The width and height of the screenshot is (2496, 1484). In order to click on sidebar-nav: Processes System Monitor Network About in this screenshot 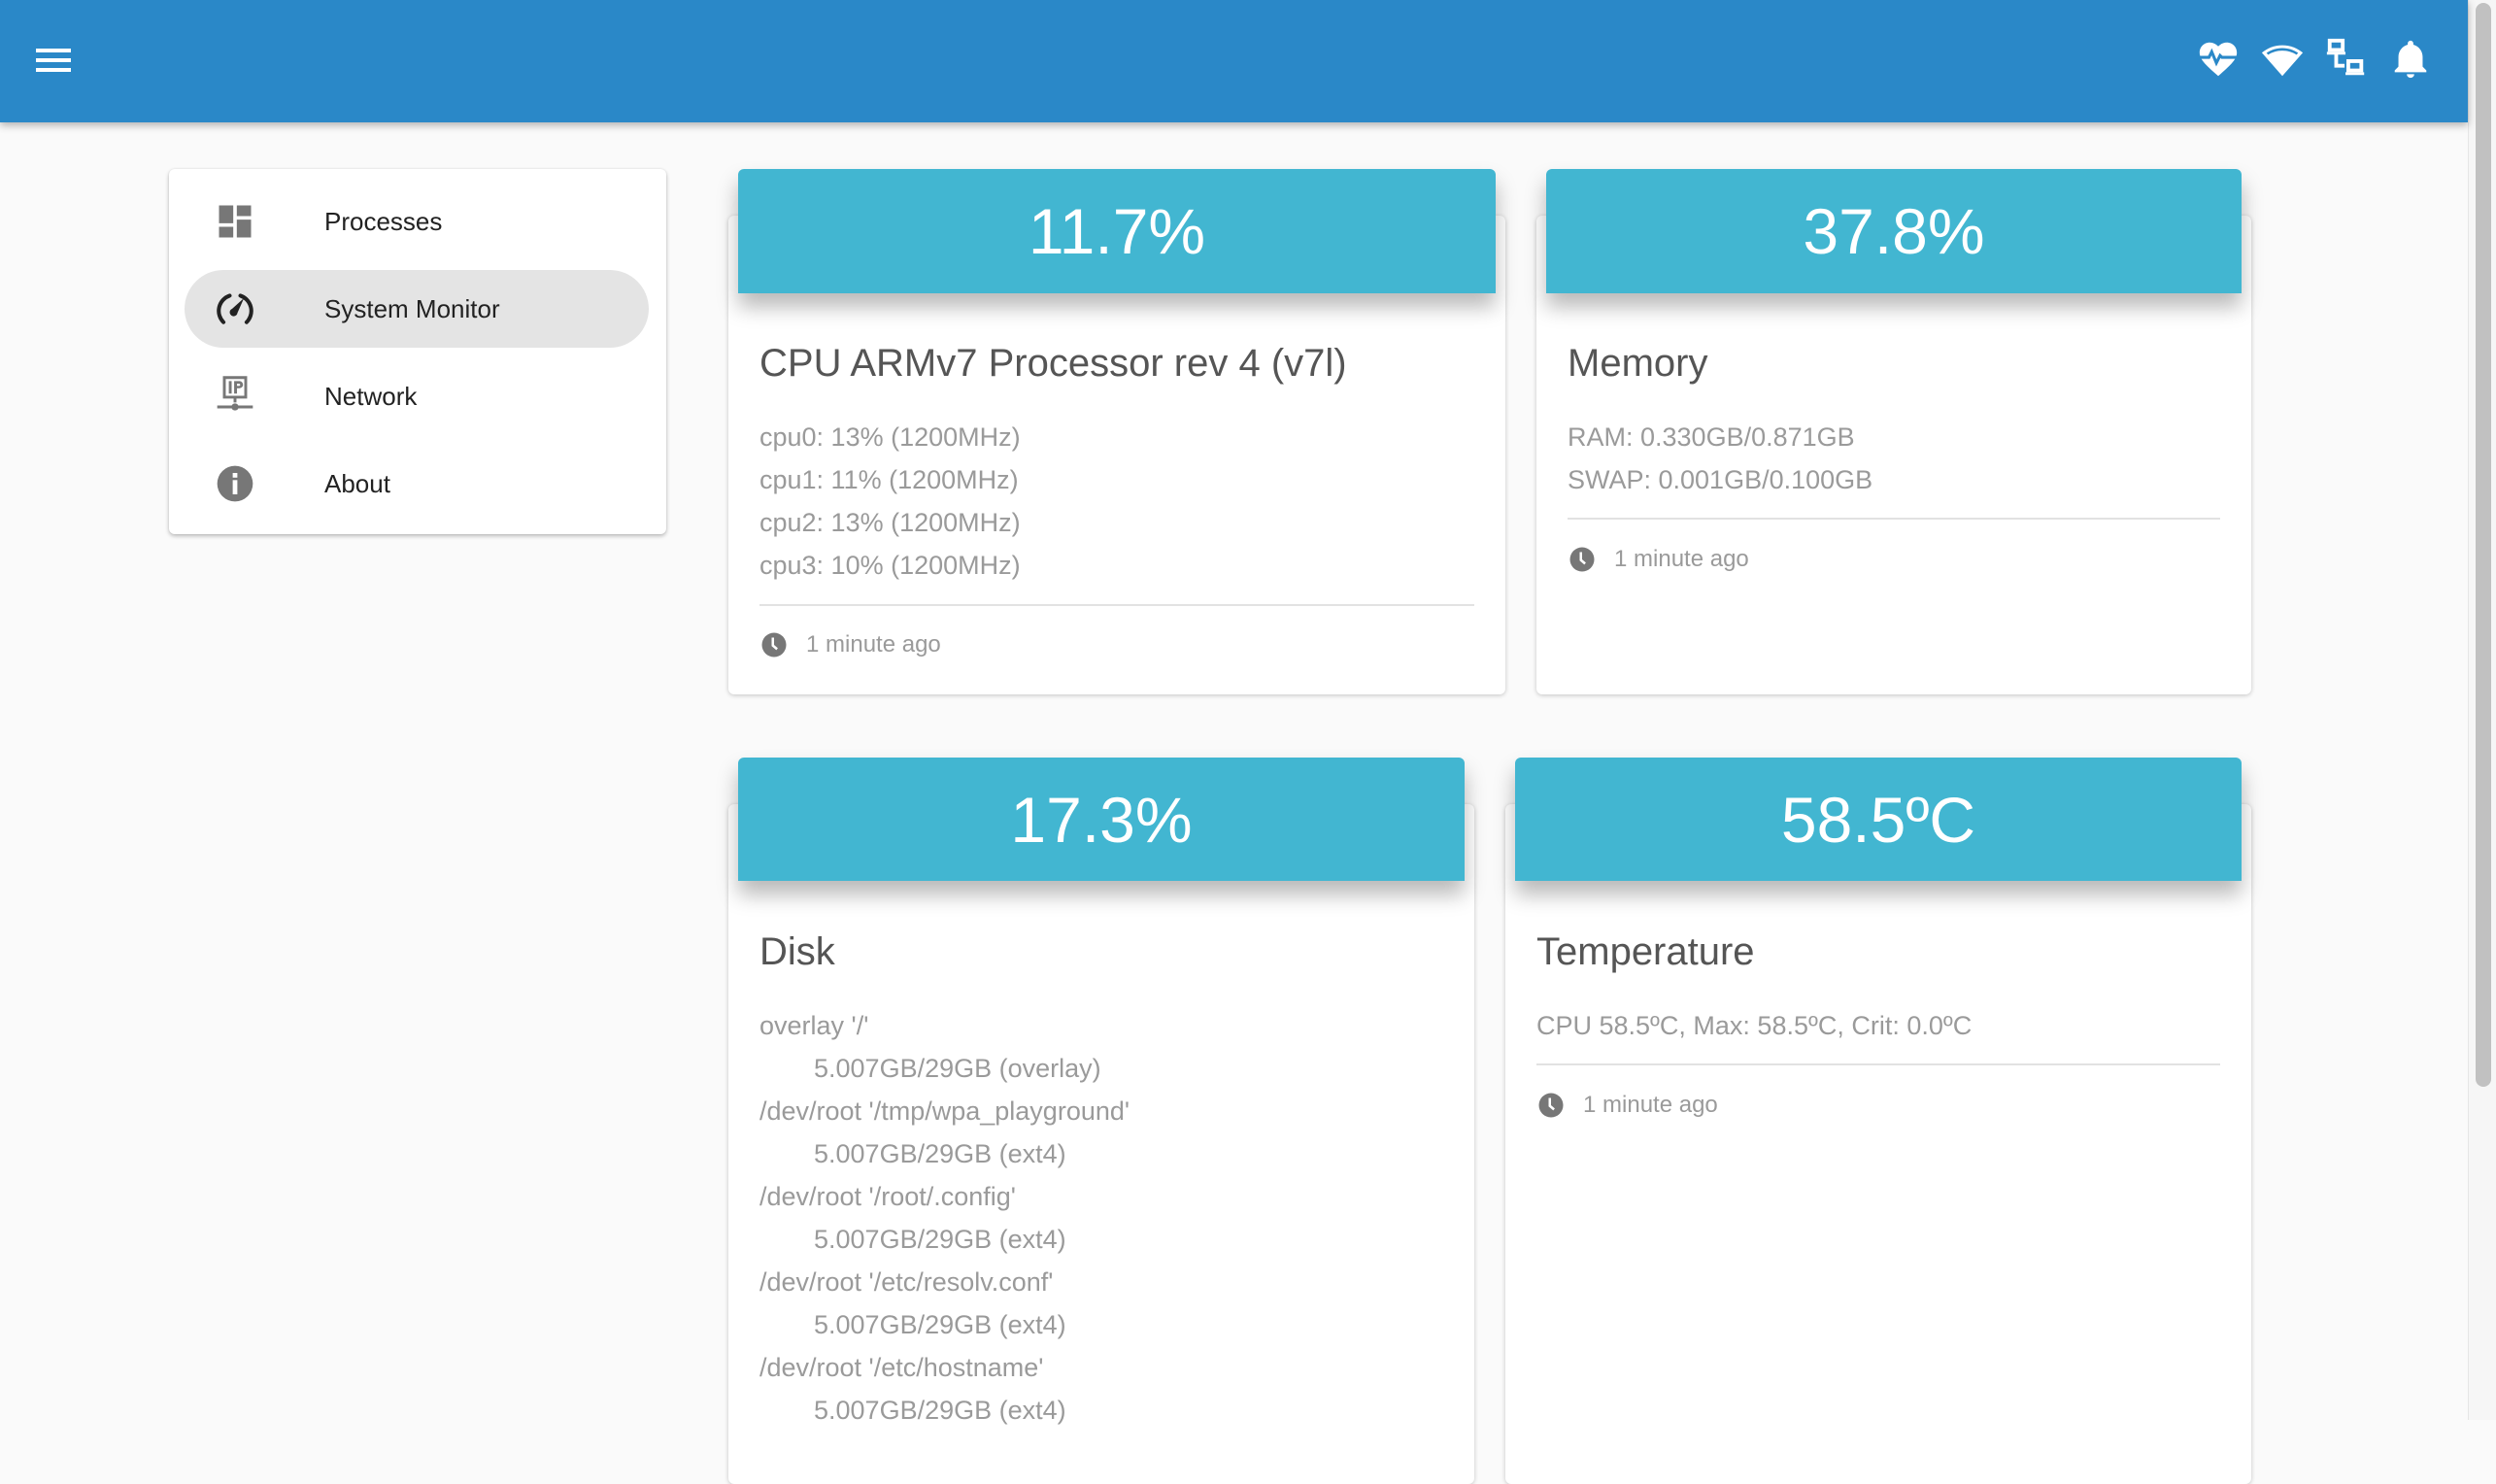, I will do `click(417, 351)`.